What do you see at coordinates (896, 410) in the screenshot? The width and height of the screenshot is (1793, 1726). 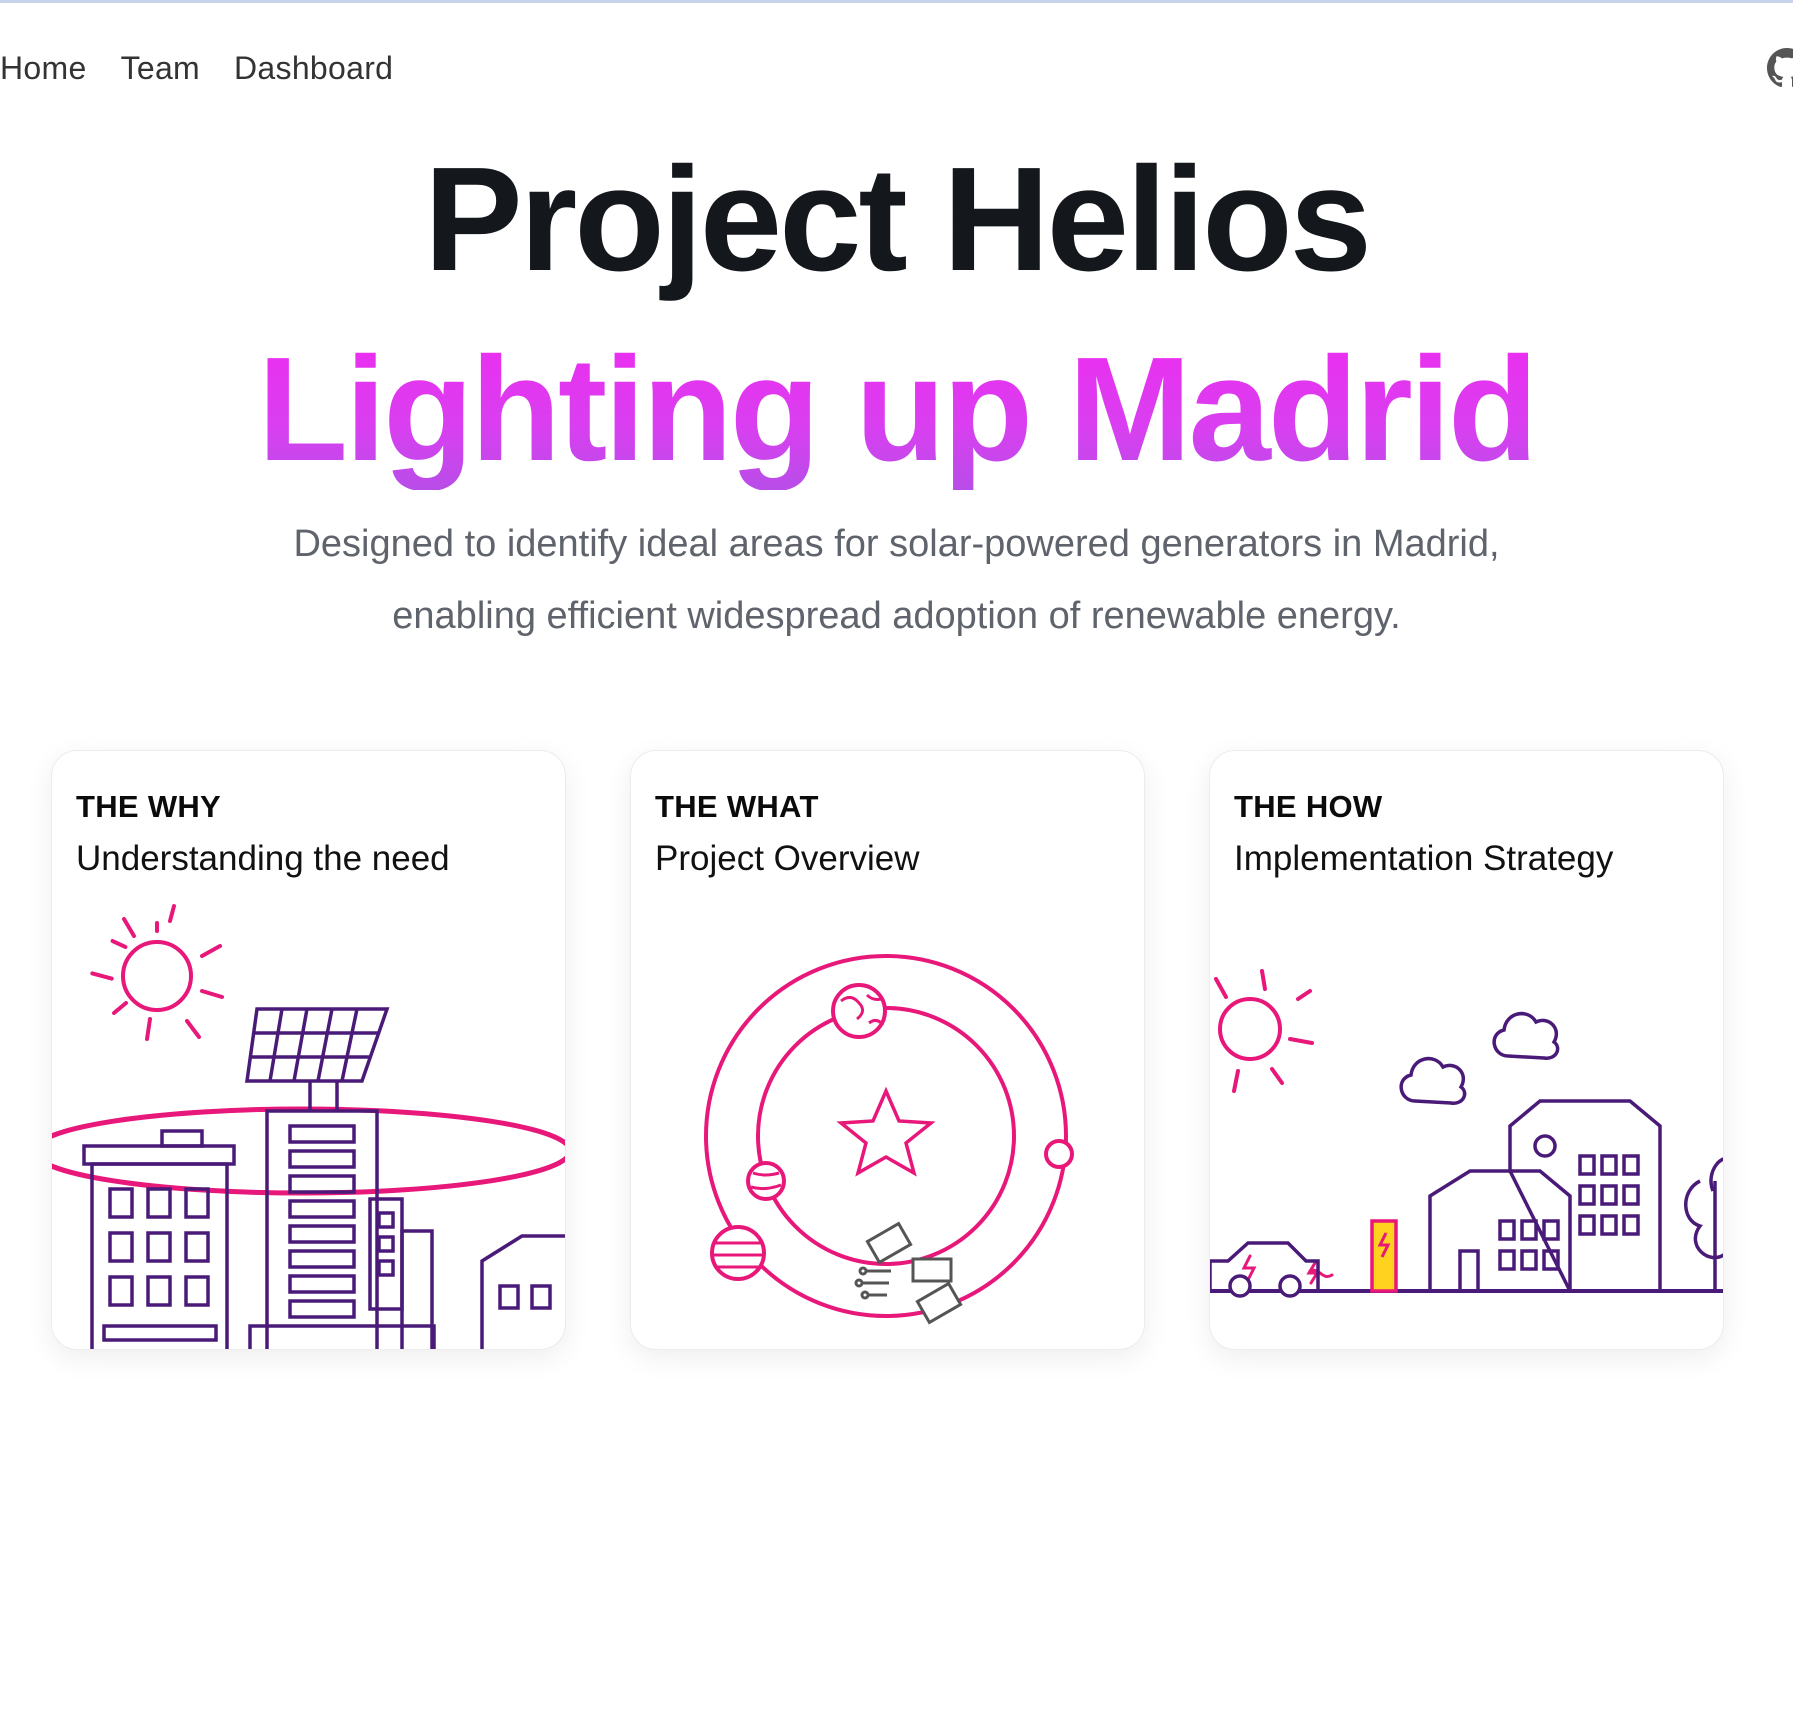 I see `page-subtitle: Lighting up Madrid` at bounding box center [896, 410].